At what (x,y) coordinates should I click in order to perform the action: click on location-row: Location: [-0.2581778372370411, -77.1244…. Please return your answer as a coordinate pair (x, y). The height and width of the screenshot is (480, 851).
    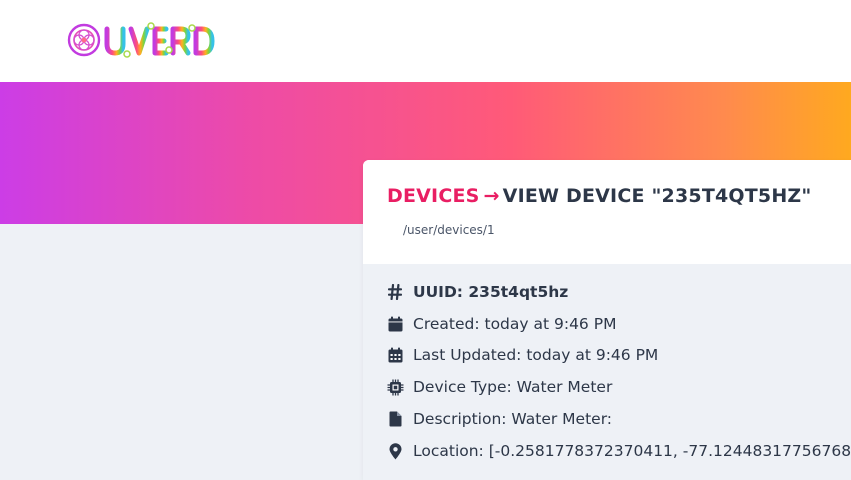
    Looking at the image, I should click on (618, 451).